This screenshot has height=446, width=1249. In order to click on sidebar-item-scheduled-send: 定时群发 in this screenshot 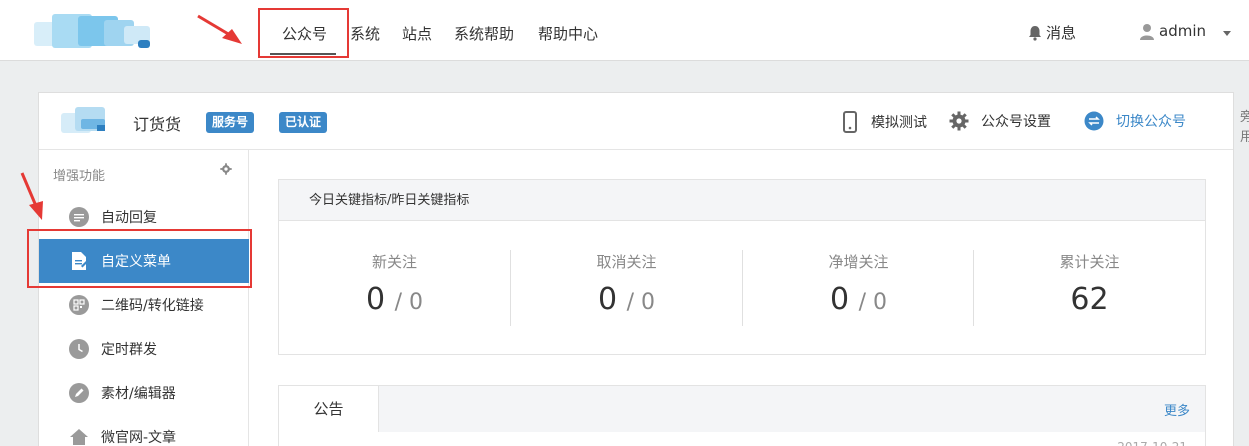, I will do `click(144, 349)`.